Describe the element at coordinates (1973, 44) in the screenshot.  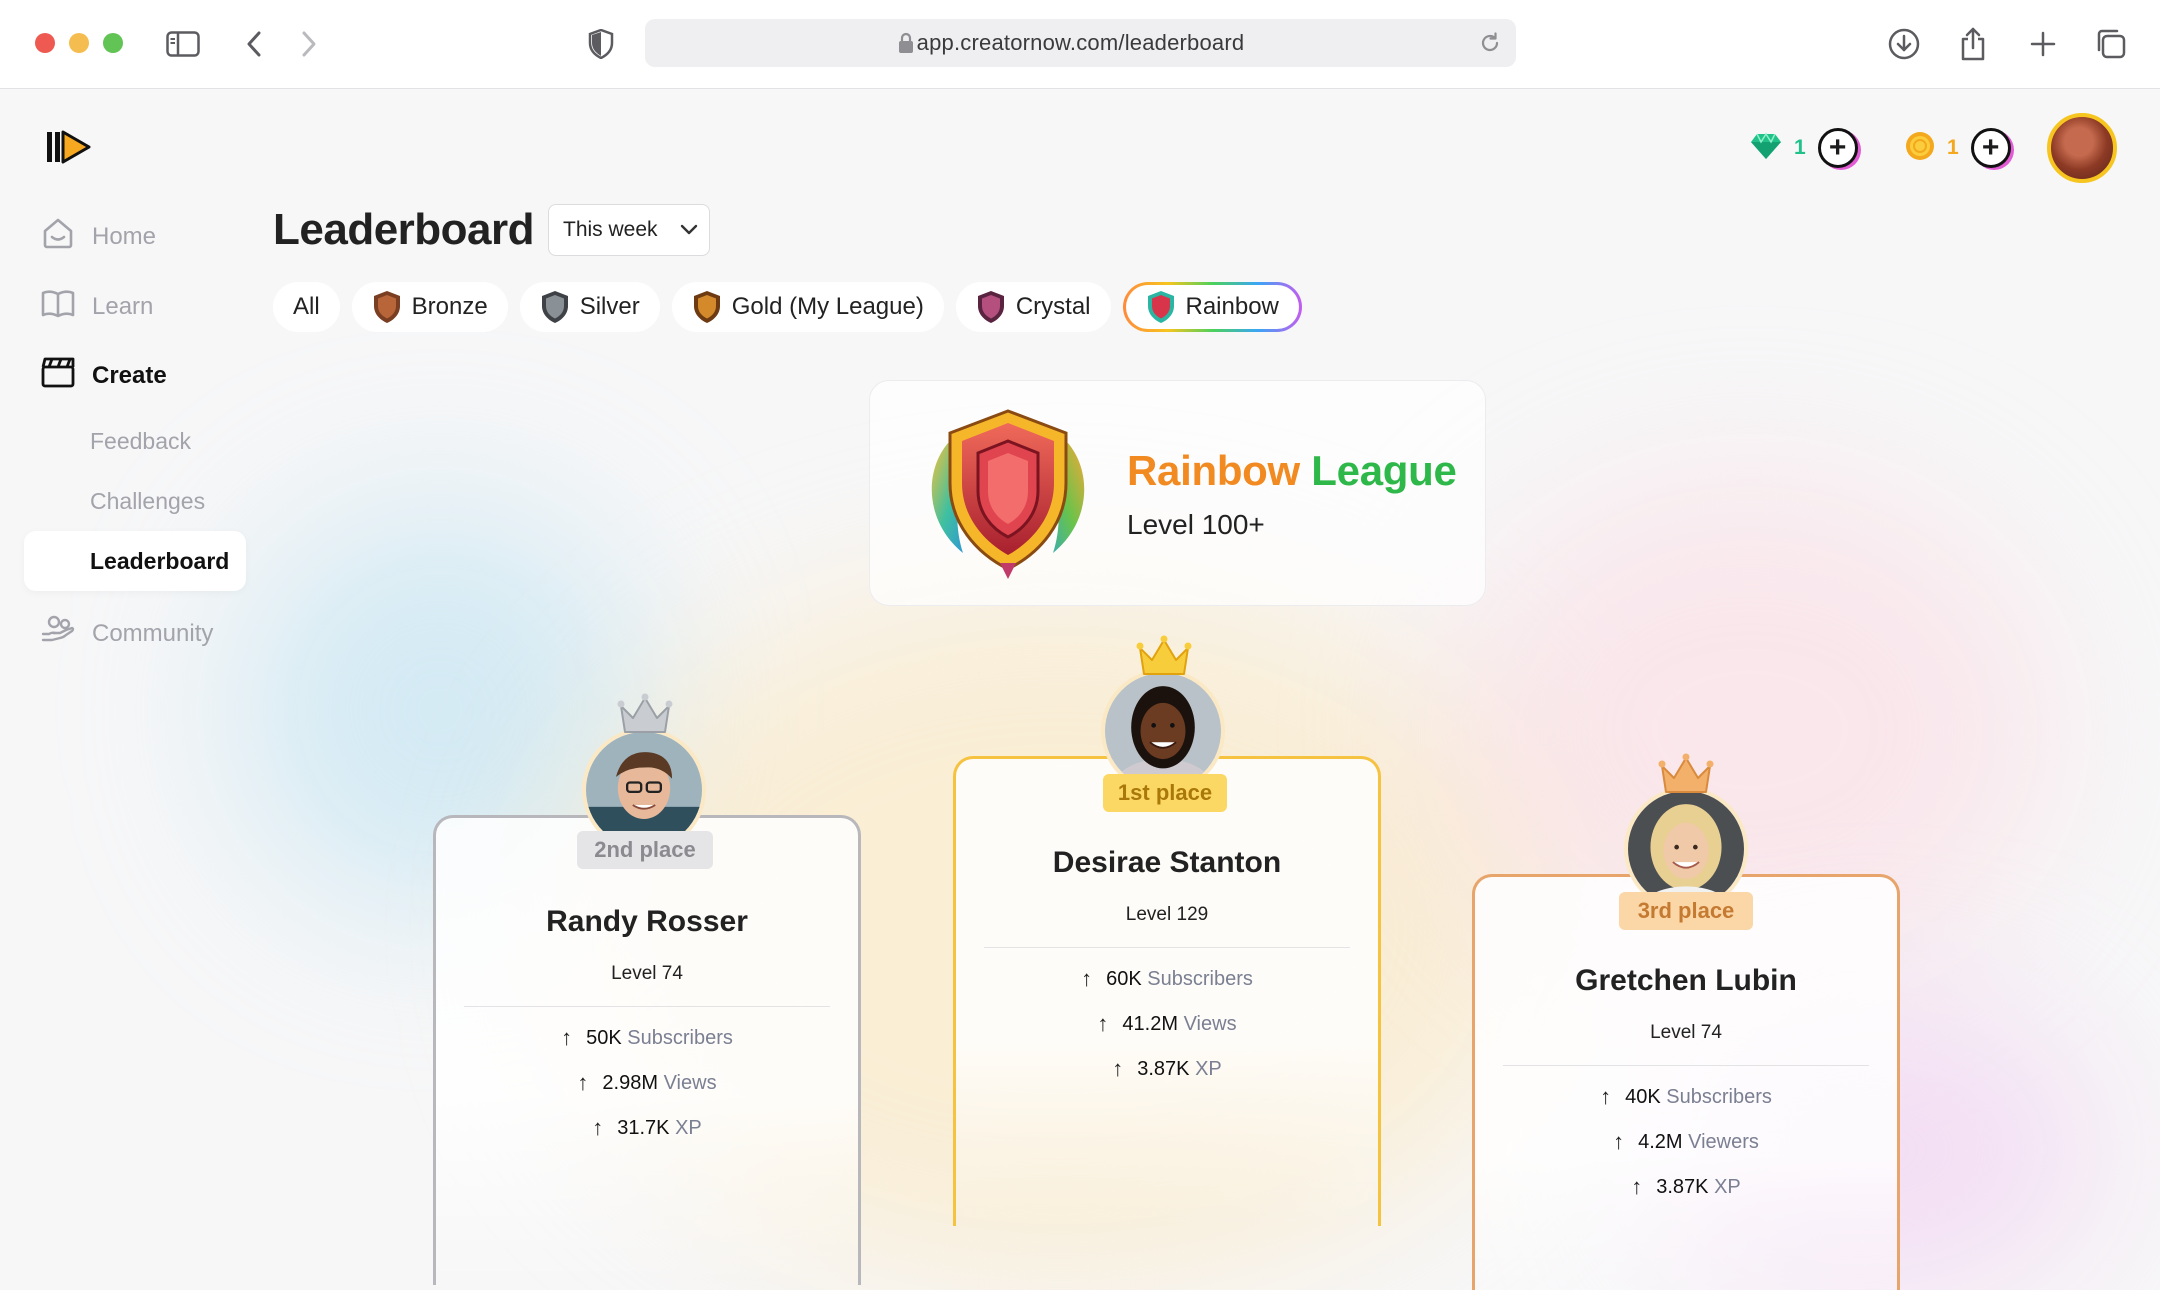
I see `share-icon` at that location.